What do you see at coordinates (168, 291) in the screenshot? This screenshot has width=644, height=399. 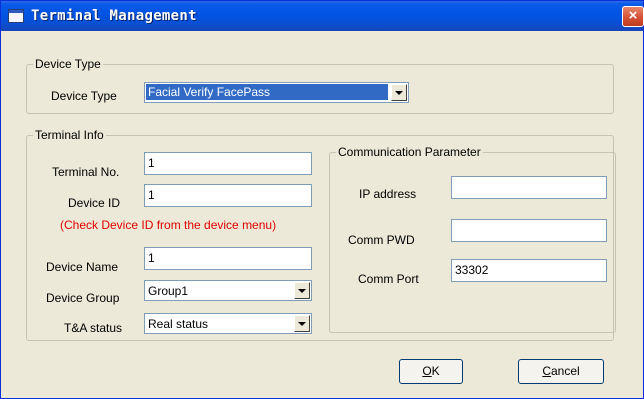 I see `device-group-value: Group1` at bounding box center [168, 291].